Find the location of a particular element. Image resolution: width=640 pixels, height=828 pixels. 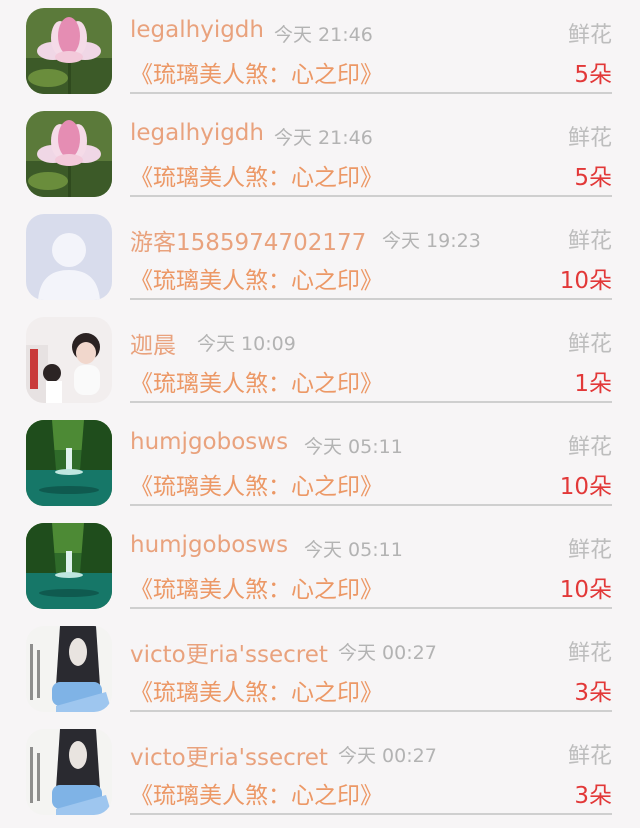

gift-count: 1朵 is located at coordinates (593, 384).